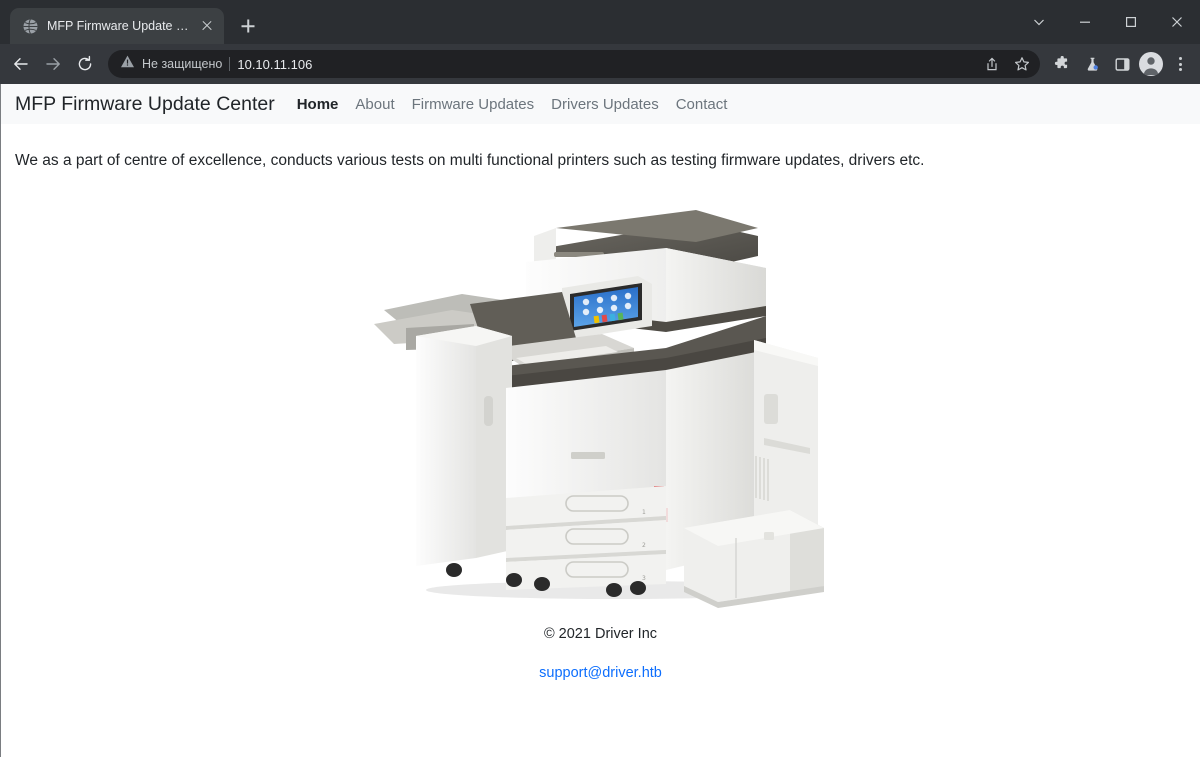 Image resolution: width=1200 pixels, height=757 pixels. Describe the element at coordinates (600, 22) in the screenshot. I see `browser-tab-strip: MFP Firmware Update Center` at that location.